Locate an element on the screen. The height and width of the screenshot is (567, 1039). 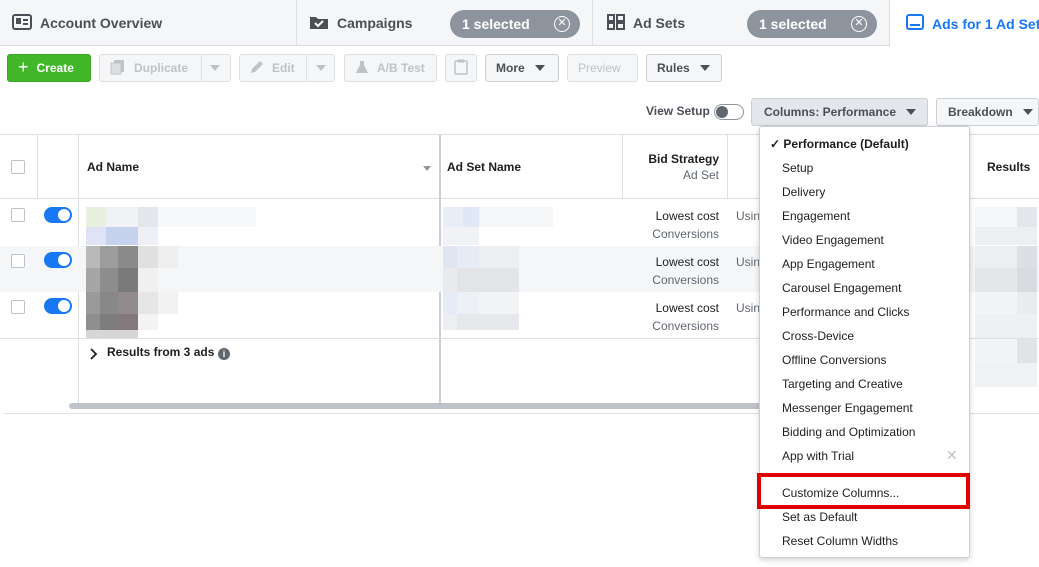
menu-item-cross-device: Cross-Device is located at coordinates (818, 336).